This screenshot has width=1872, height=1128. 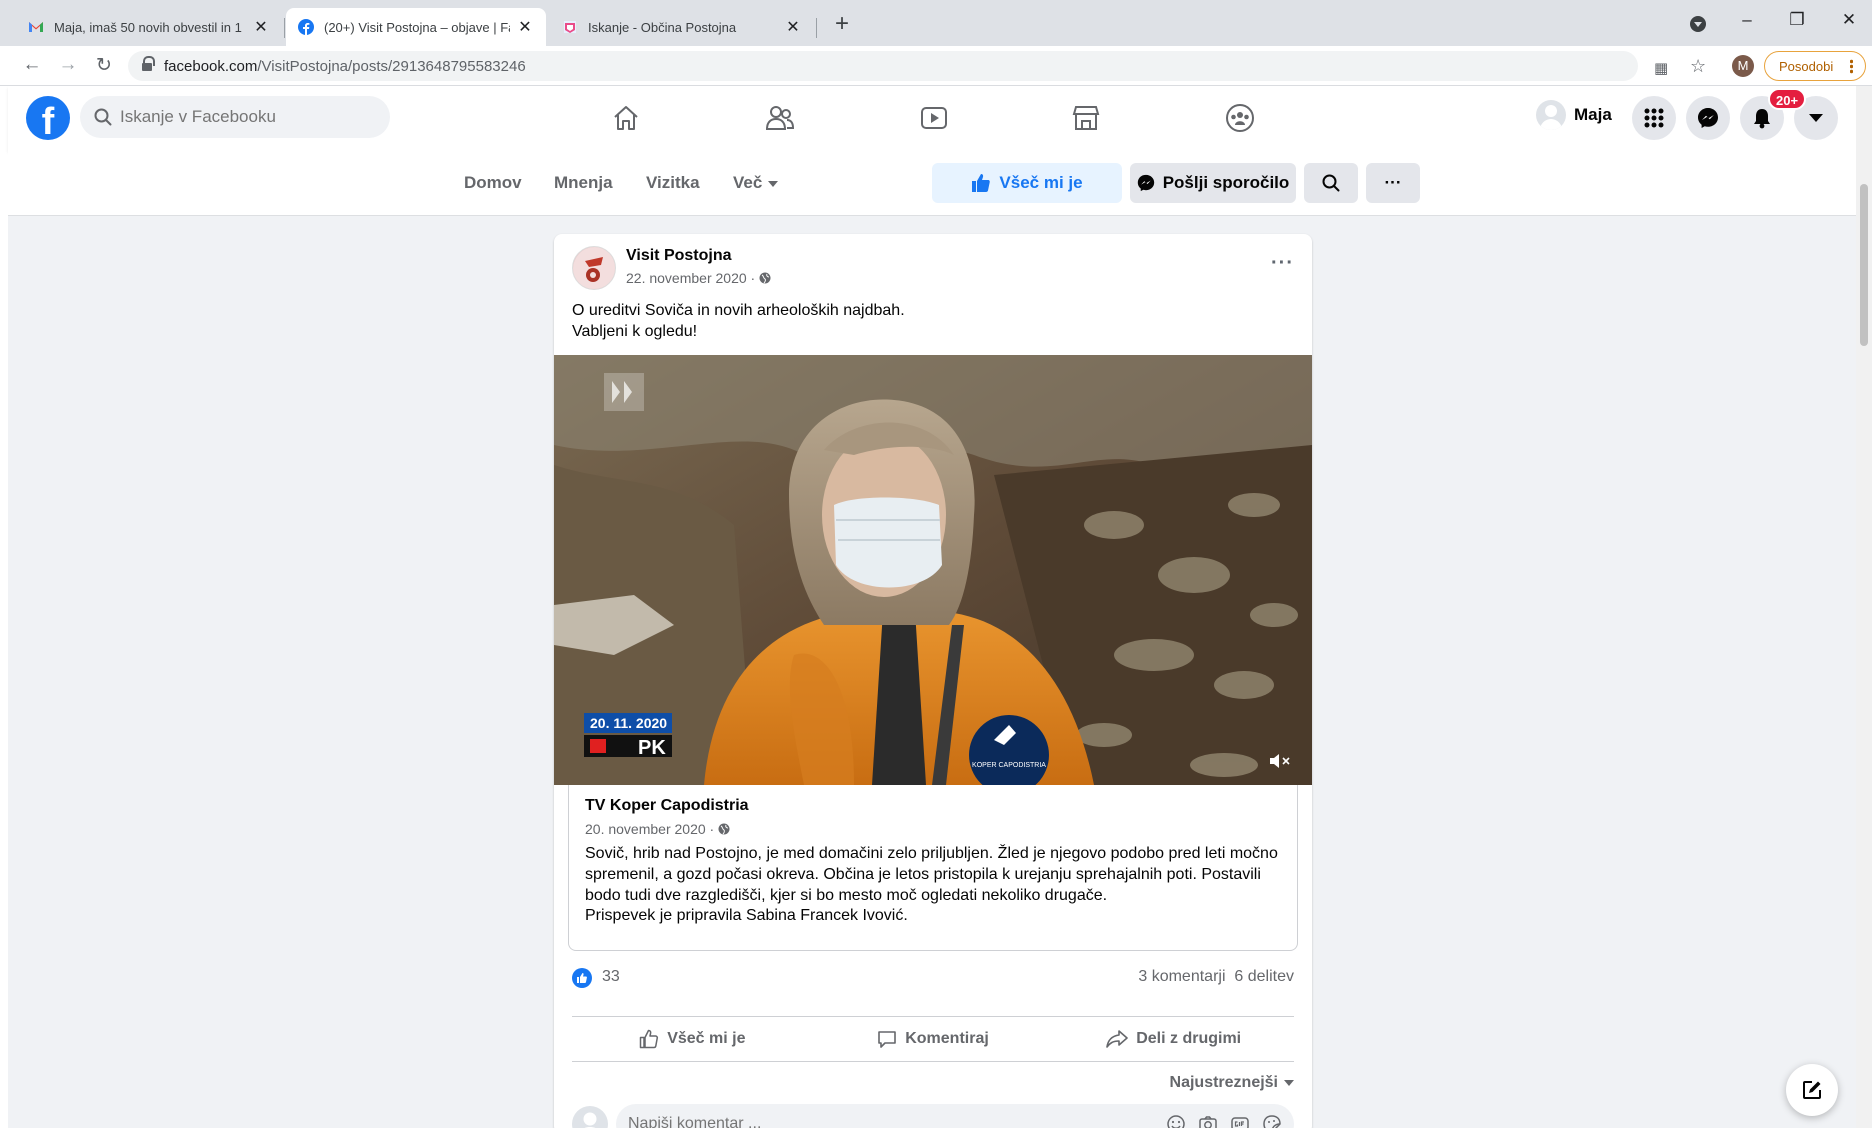 I want to click on minimize-icon: –, so click(x=1747, y=20).